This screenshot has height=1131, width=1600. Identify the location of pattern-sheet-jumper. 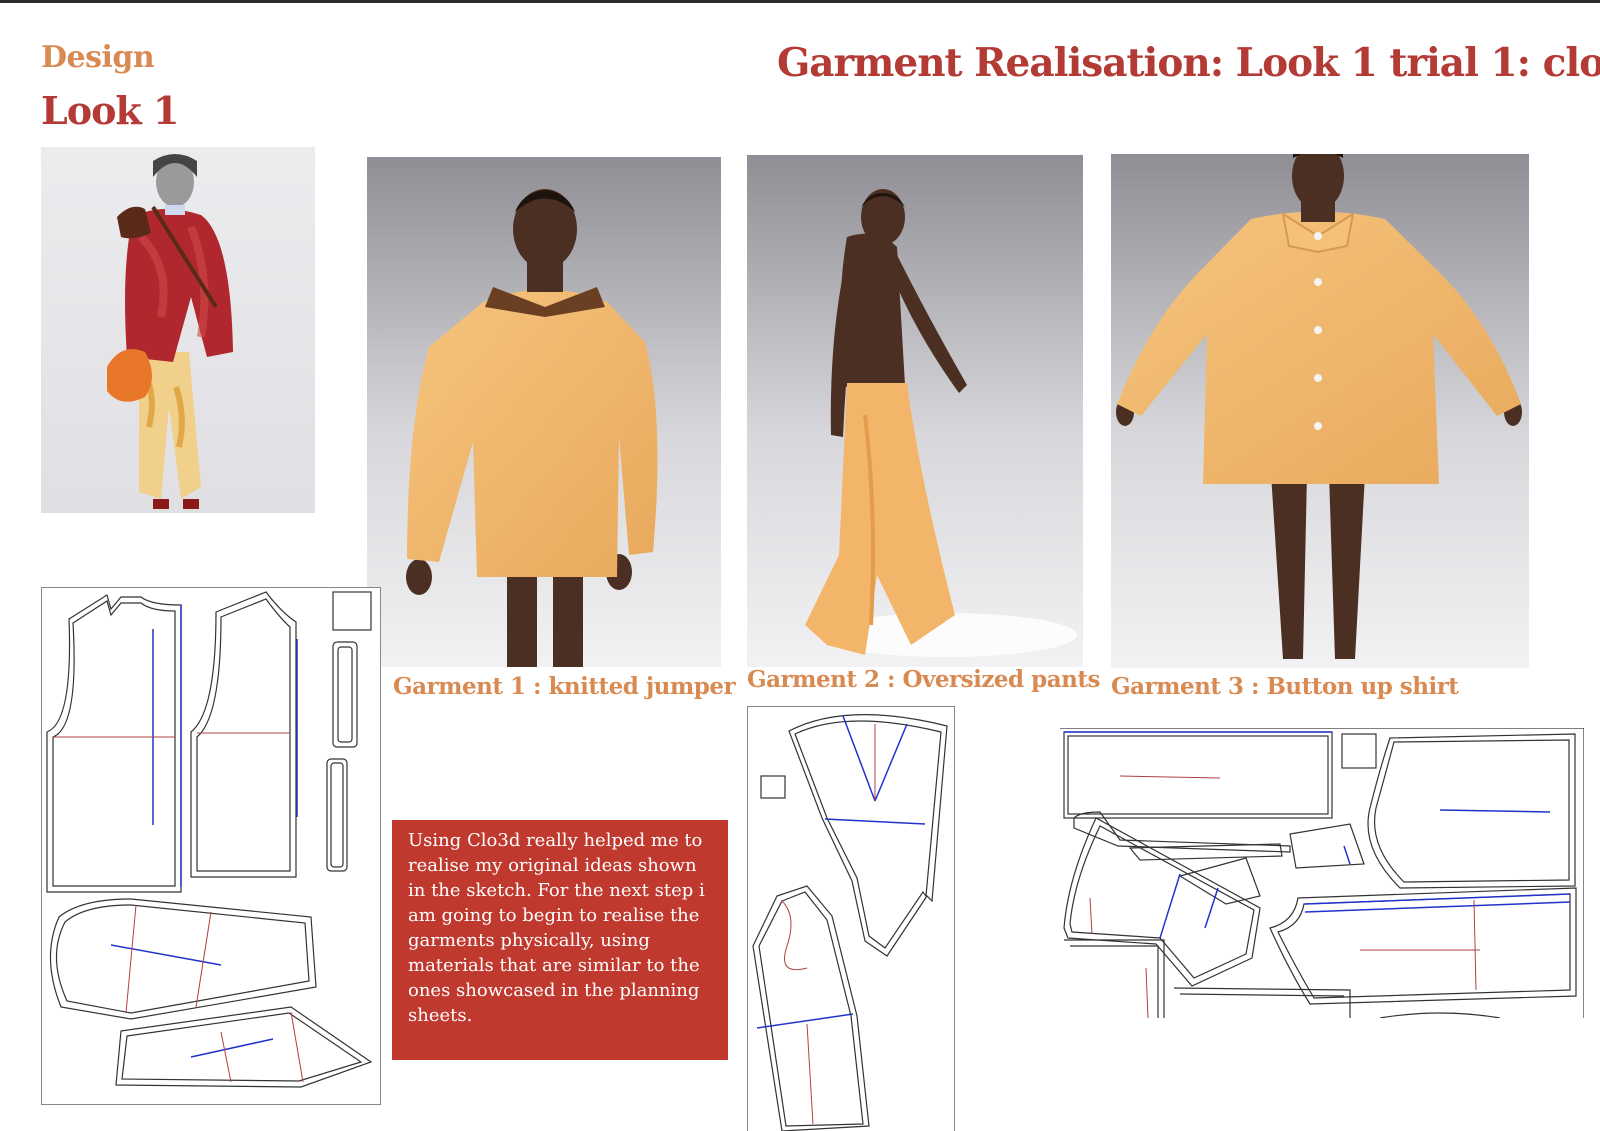
(211, 846).